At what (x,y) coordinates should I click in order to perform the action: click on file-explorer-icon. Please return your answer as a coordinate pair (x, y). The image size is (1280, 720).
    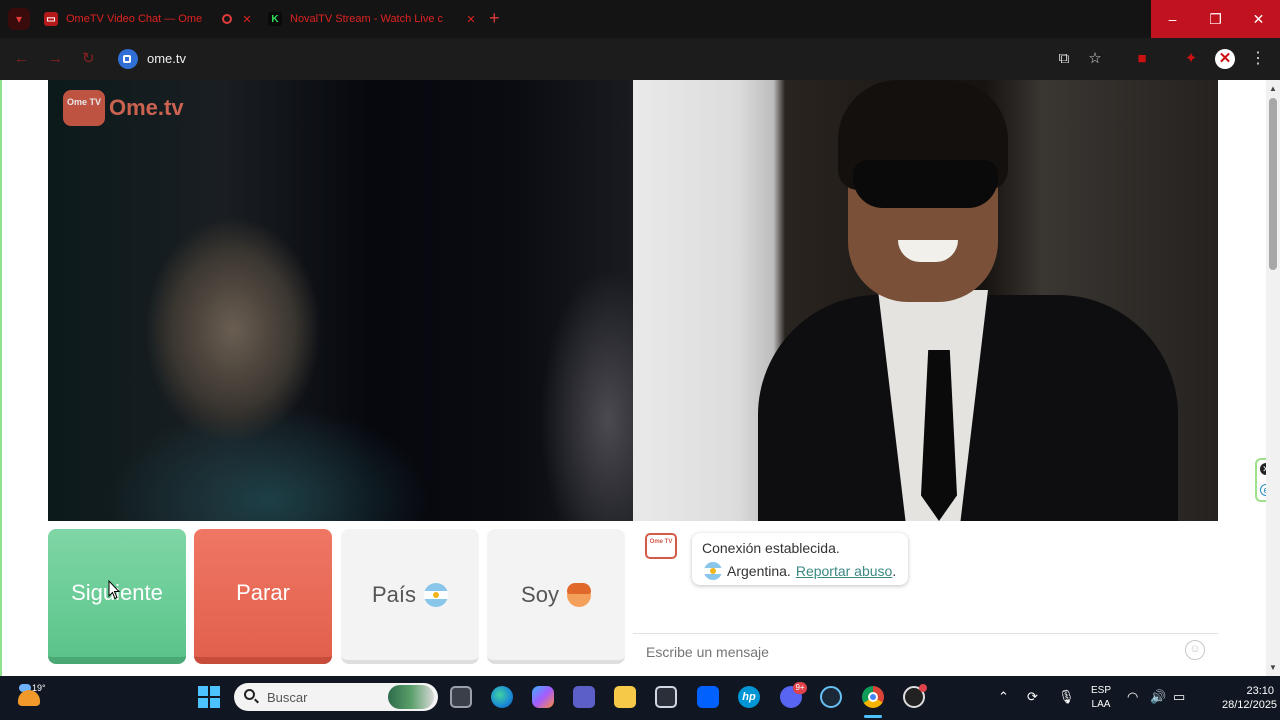
    Looking at the image, I should click on (625, 697).